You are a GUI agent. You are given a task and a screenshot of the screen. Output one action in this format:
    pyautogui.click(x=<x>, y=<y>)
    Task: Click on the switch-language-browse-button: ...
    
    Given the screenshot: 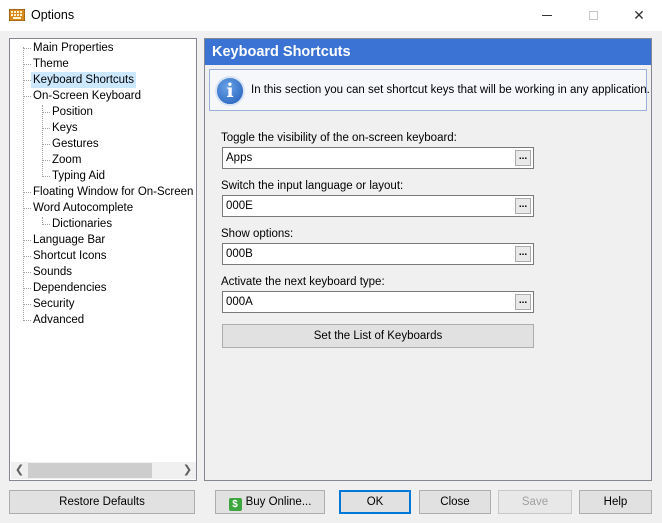 What is the action you would take?
    pyautogui.click(x=523, y=206)
    